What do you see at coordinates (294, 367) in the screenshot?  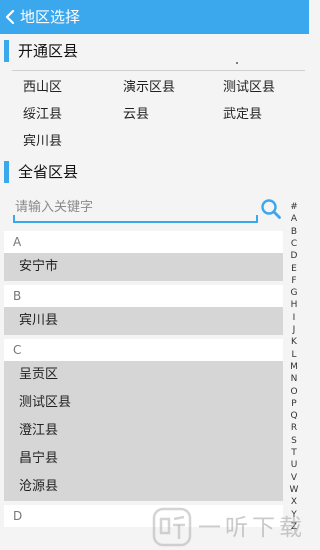 I see `index-letter: M` at bounding box center [294, 367].